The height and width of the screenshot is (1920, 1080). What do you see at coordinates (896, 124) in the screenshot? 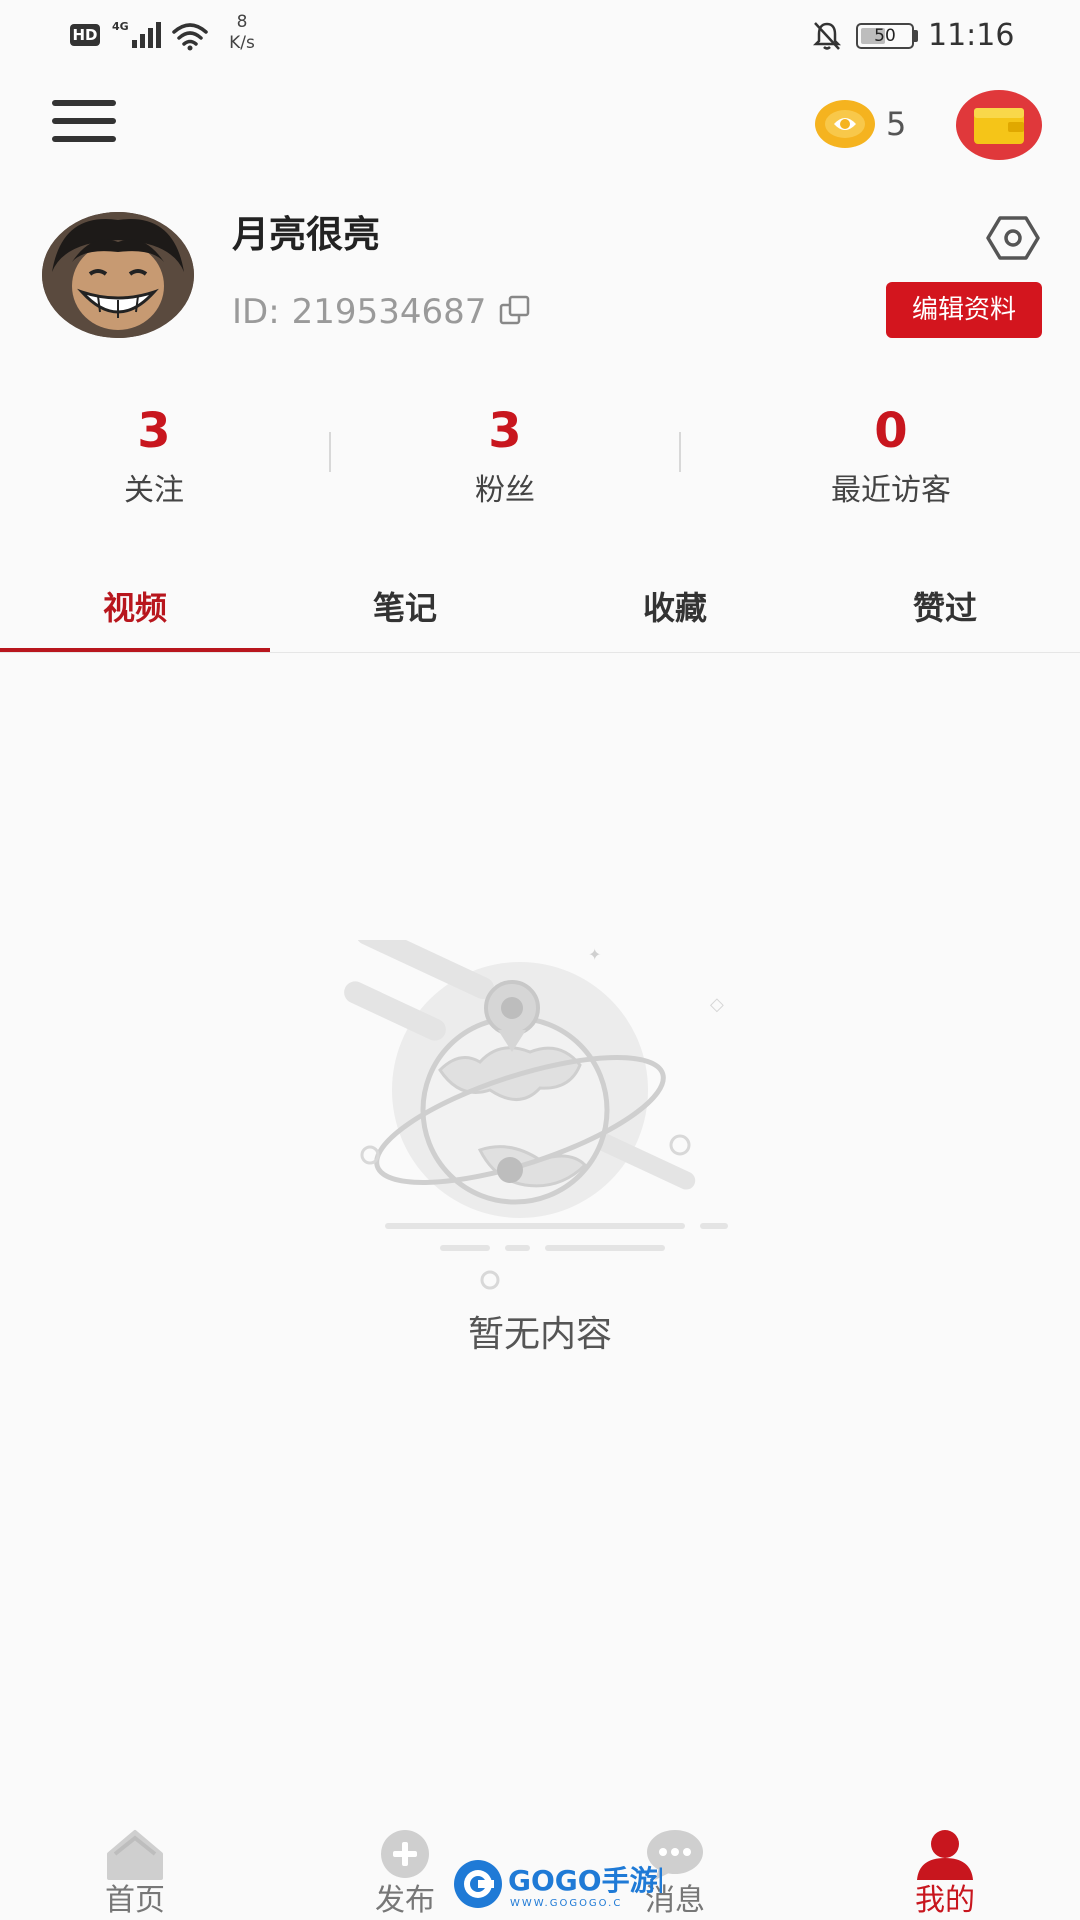
I see `coin-count: 5` at bounding box center [896, 124].